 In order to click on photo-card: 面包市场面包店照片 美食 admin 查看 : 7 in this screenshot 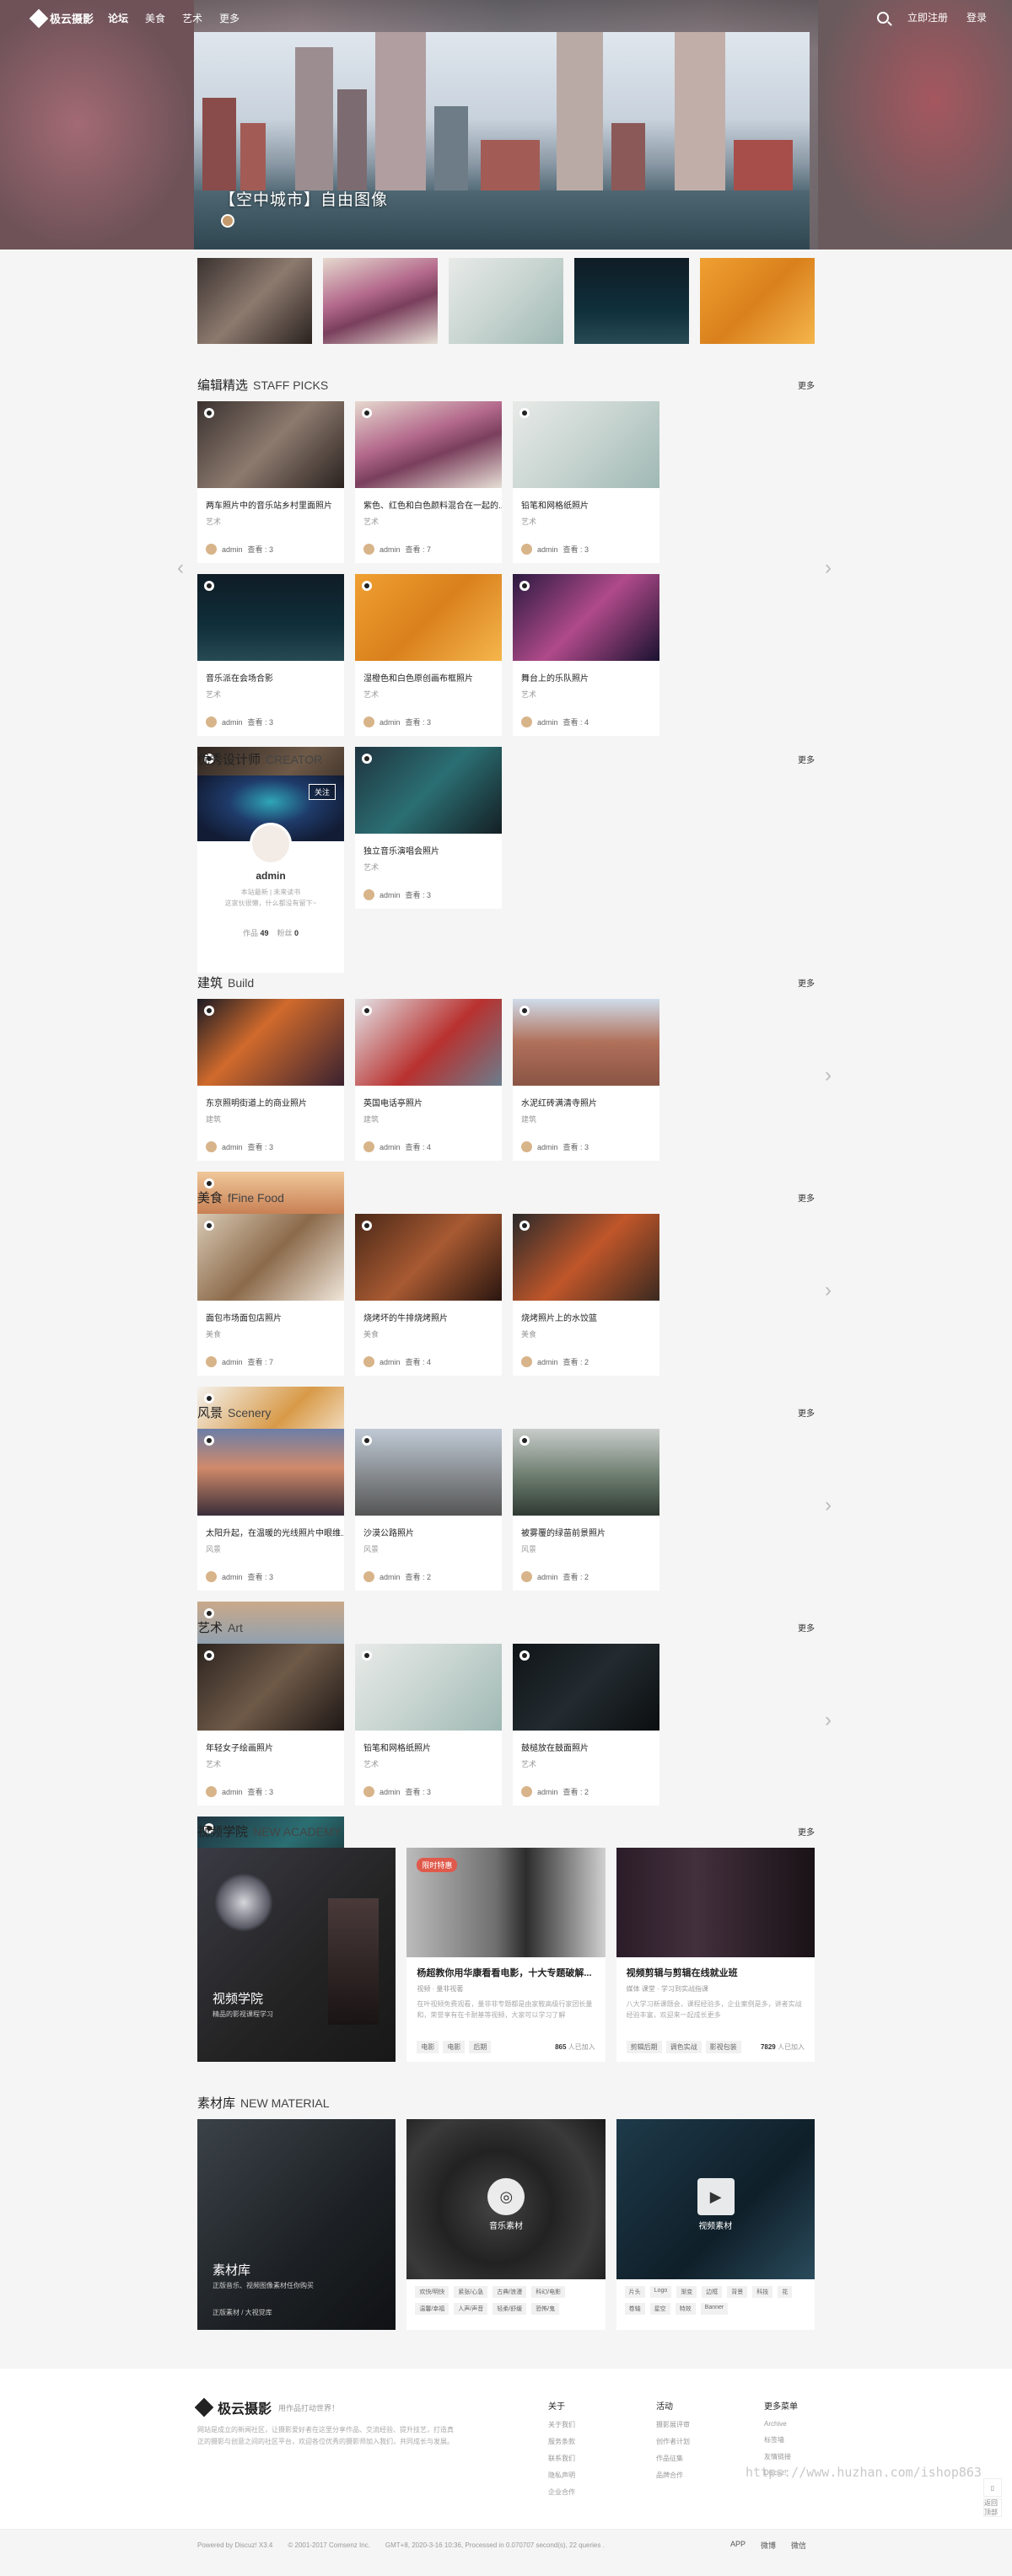, I will do `click(270, 1295)`.